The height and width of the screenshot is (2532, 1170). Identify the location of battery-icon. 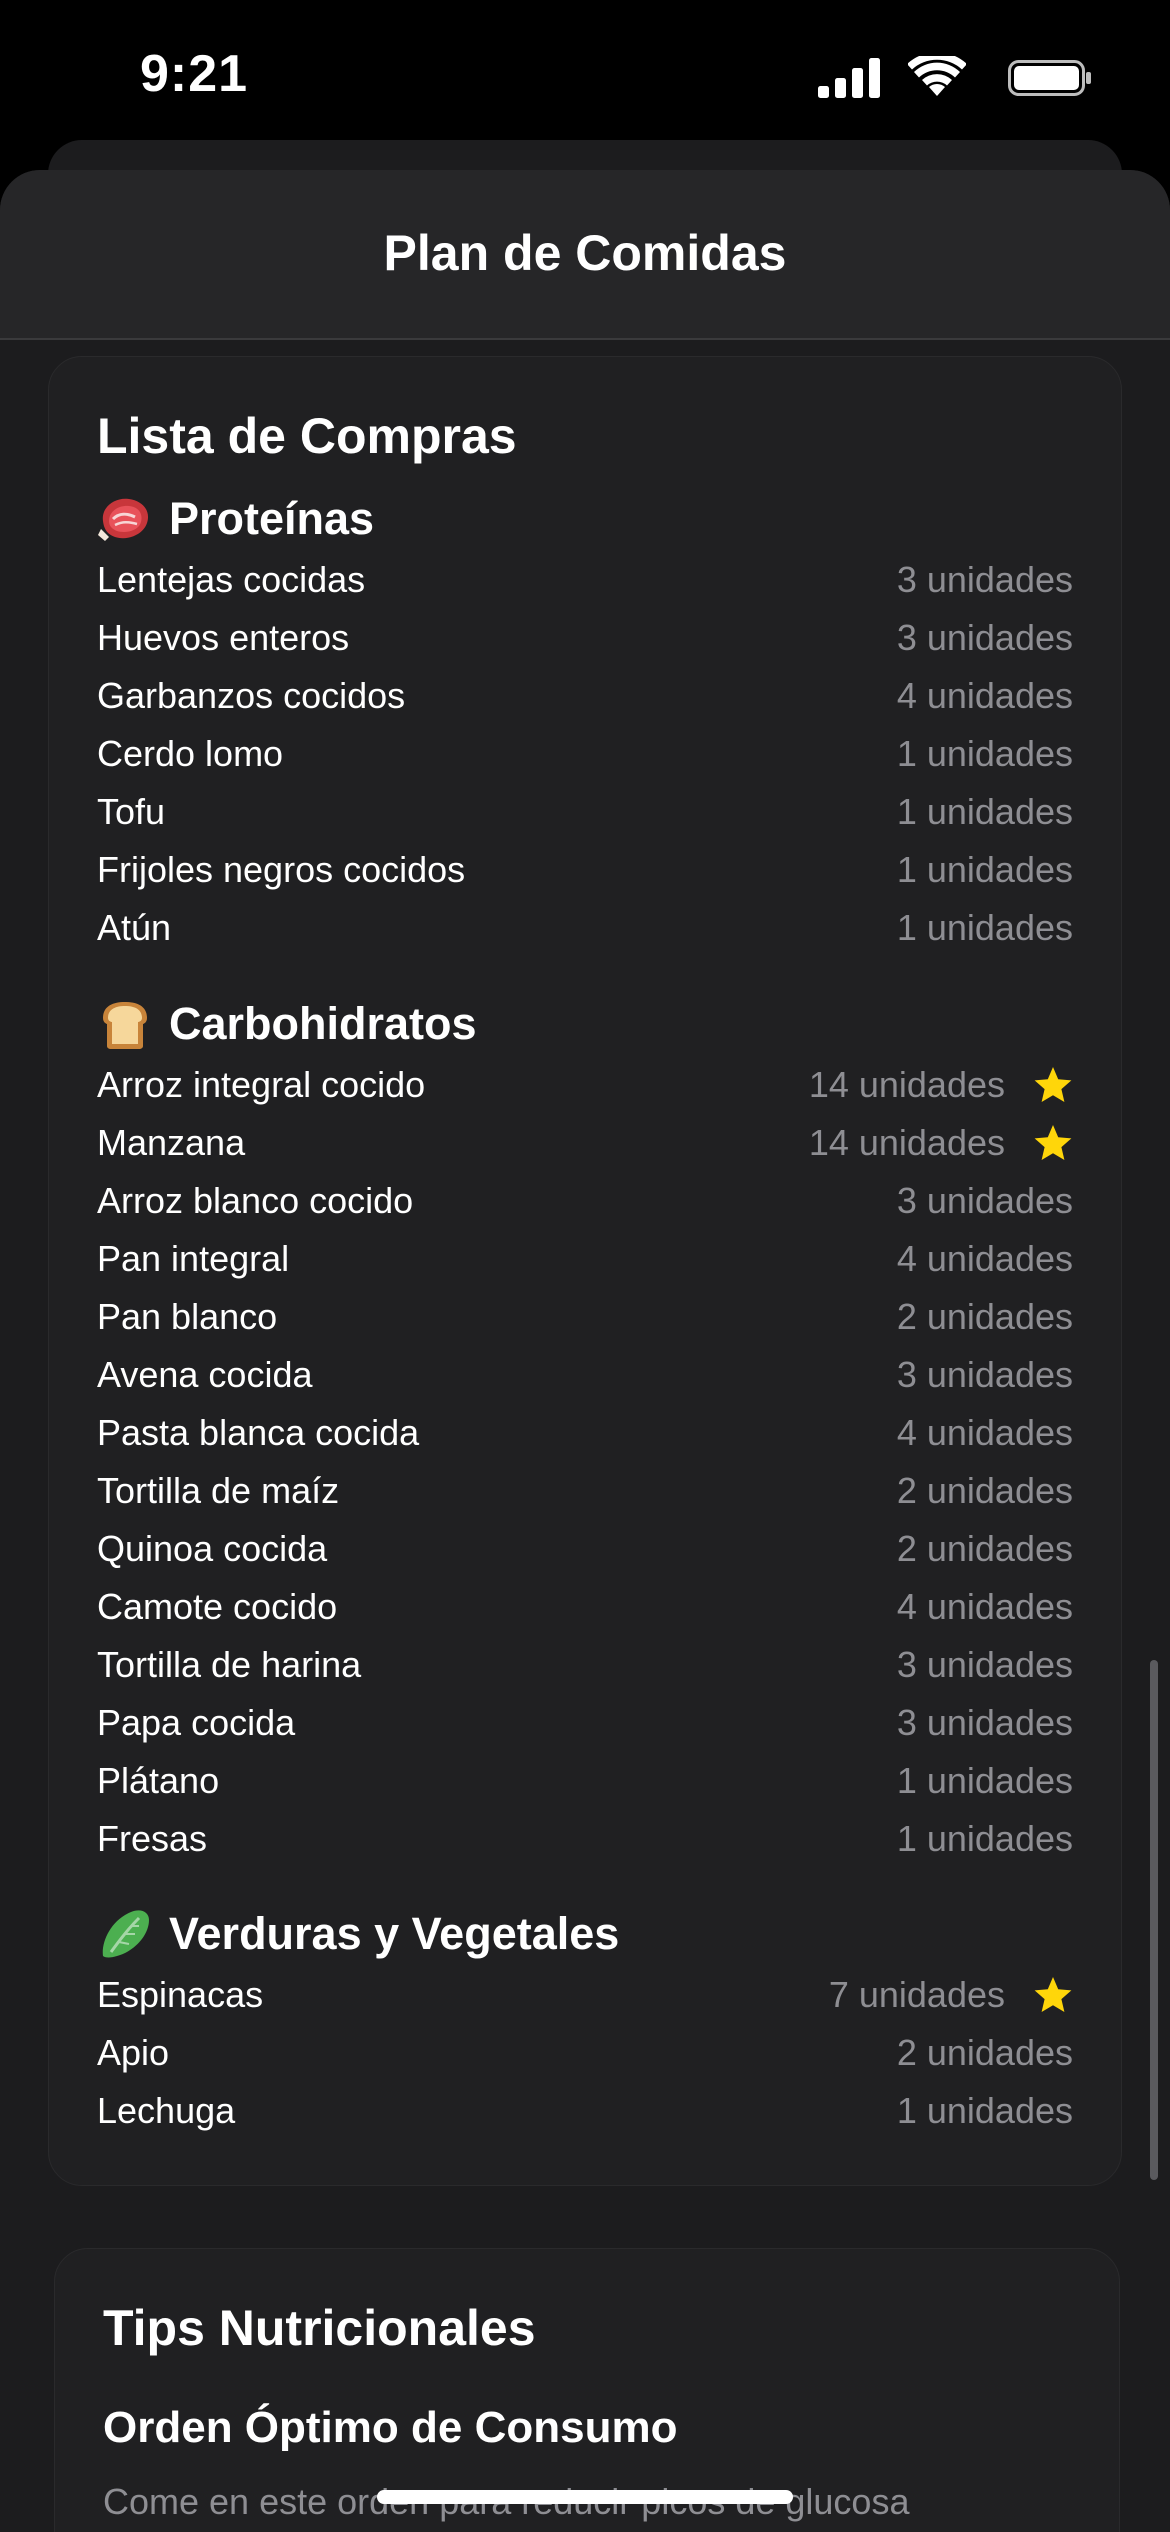
(1049, 78).